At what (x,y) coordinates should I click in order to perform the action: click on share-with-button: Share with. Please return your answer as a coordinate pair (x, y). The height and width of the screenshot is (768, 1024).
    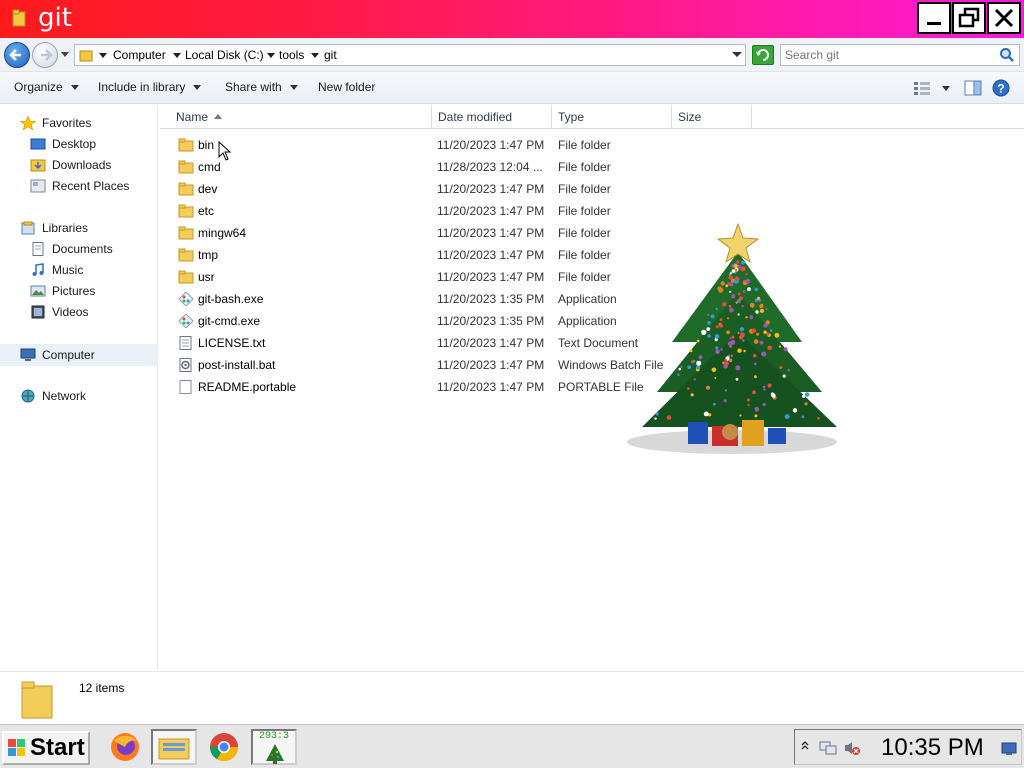
    Looking at the image, I should click on (261, 87).